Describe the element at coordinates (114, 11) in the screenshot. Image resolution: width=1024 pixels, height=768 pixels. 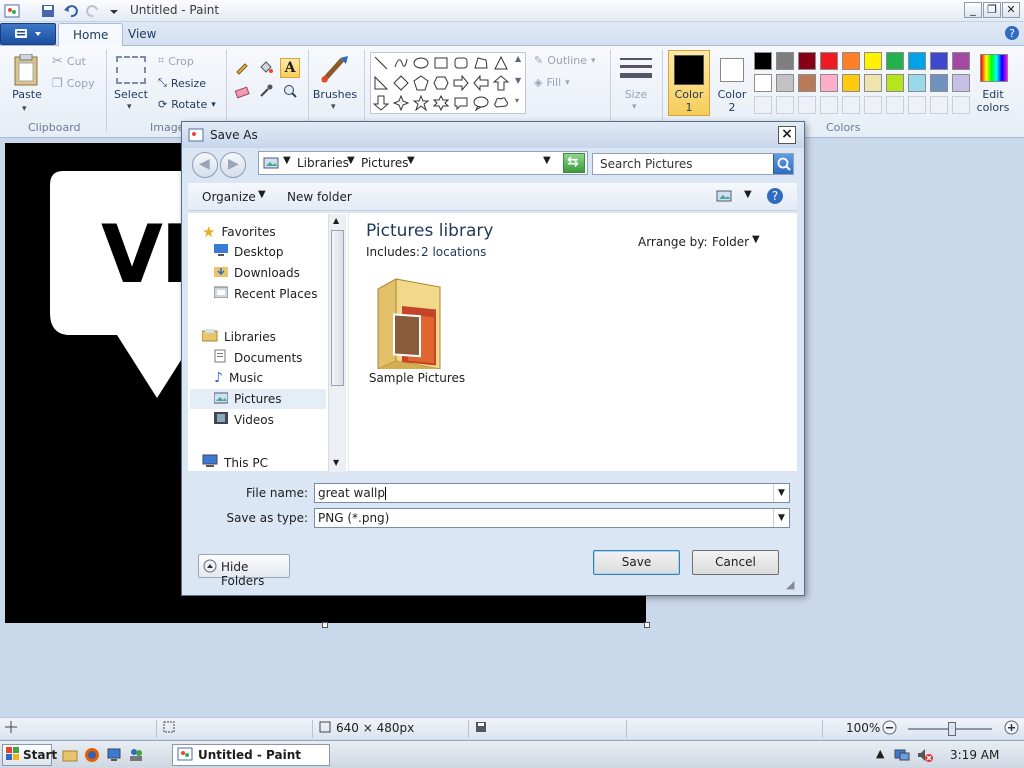
I see `customize-quick-access-icon` at that location.